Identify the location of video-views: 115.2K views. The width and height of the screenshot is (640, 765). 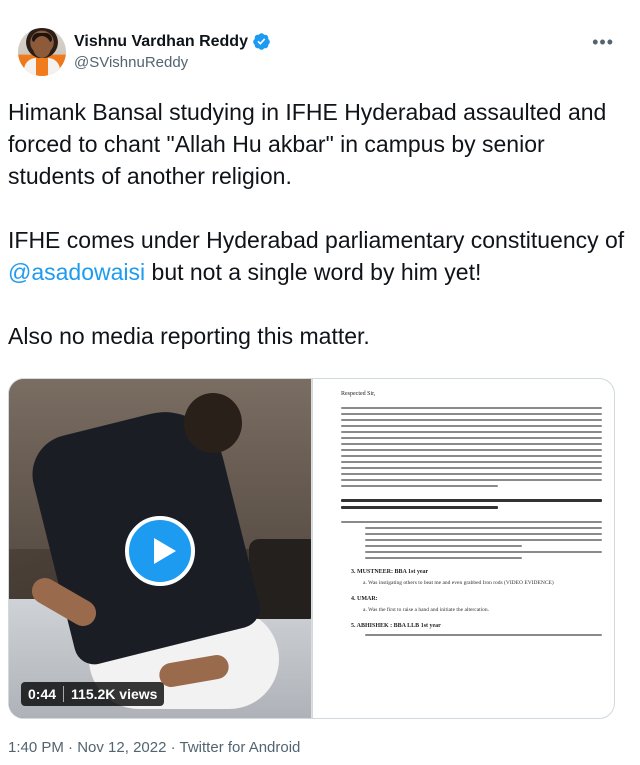
(114, 694).